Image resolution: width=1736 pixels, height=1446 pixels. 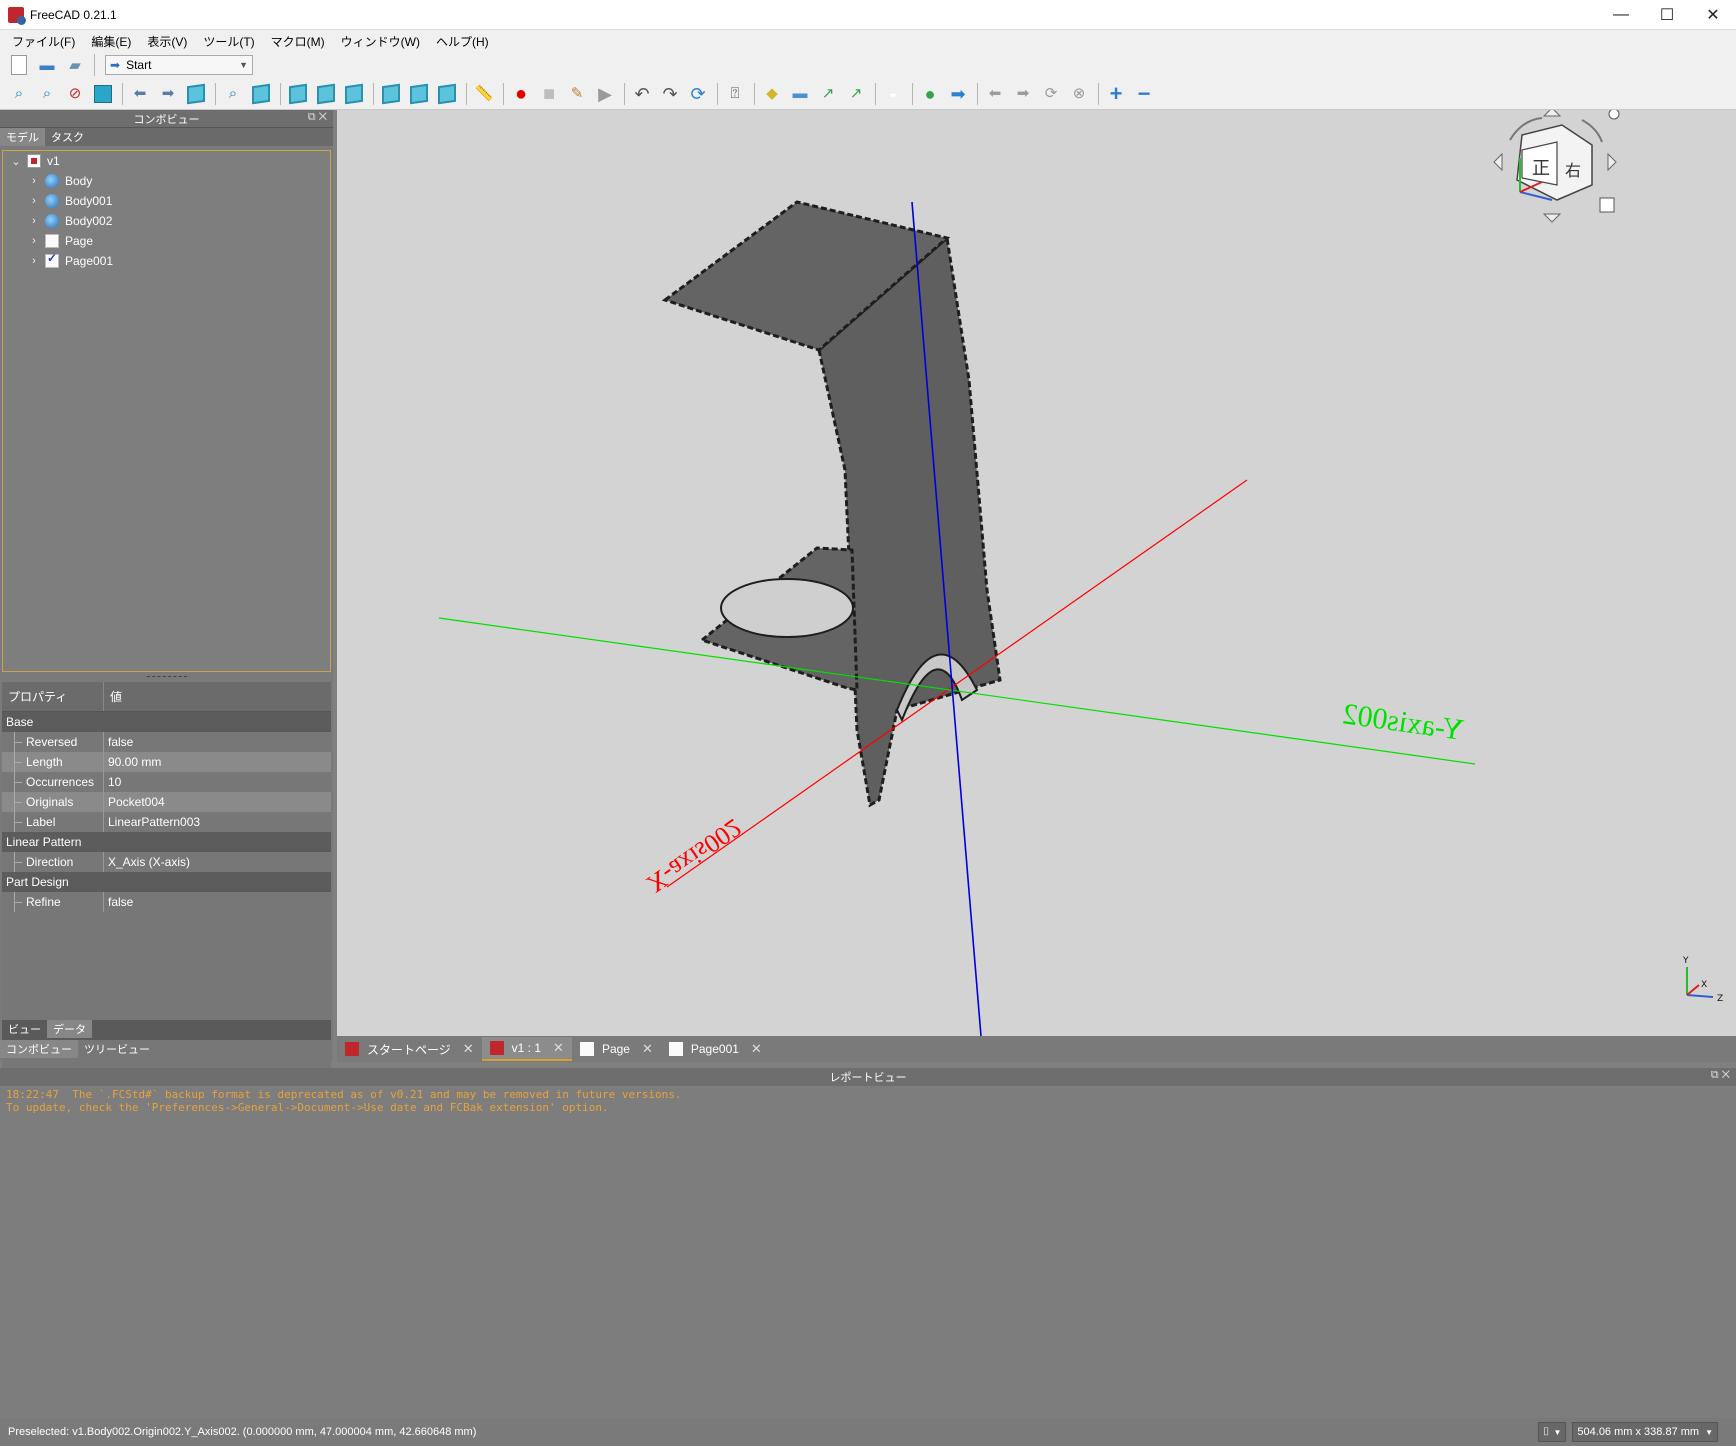 What do you see at coordinates (1144, 93) in the screenshot?
I see `zoom-out-icon: −` at bounding box center [1144, 93].